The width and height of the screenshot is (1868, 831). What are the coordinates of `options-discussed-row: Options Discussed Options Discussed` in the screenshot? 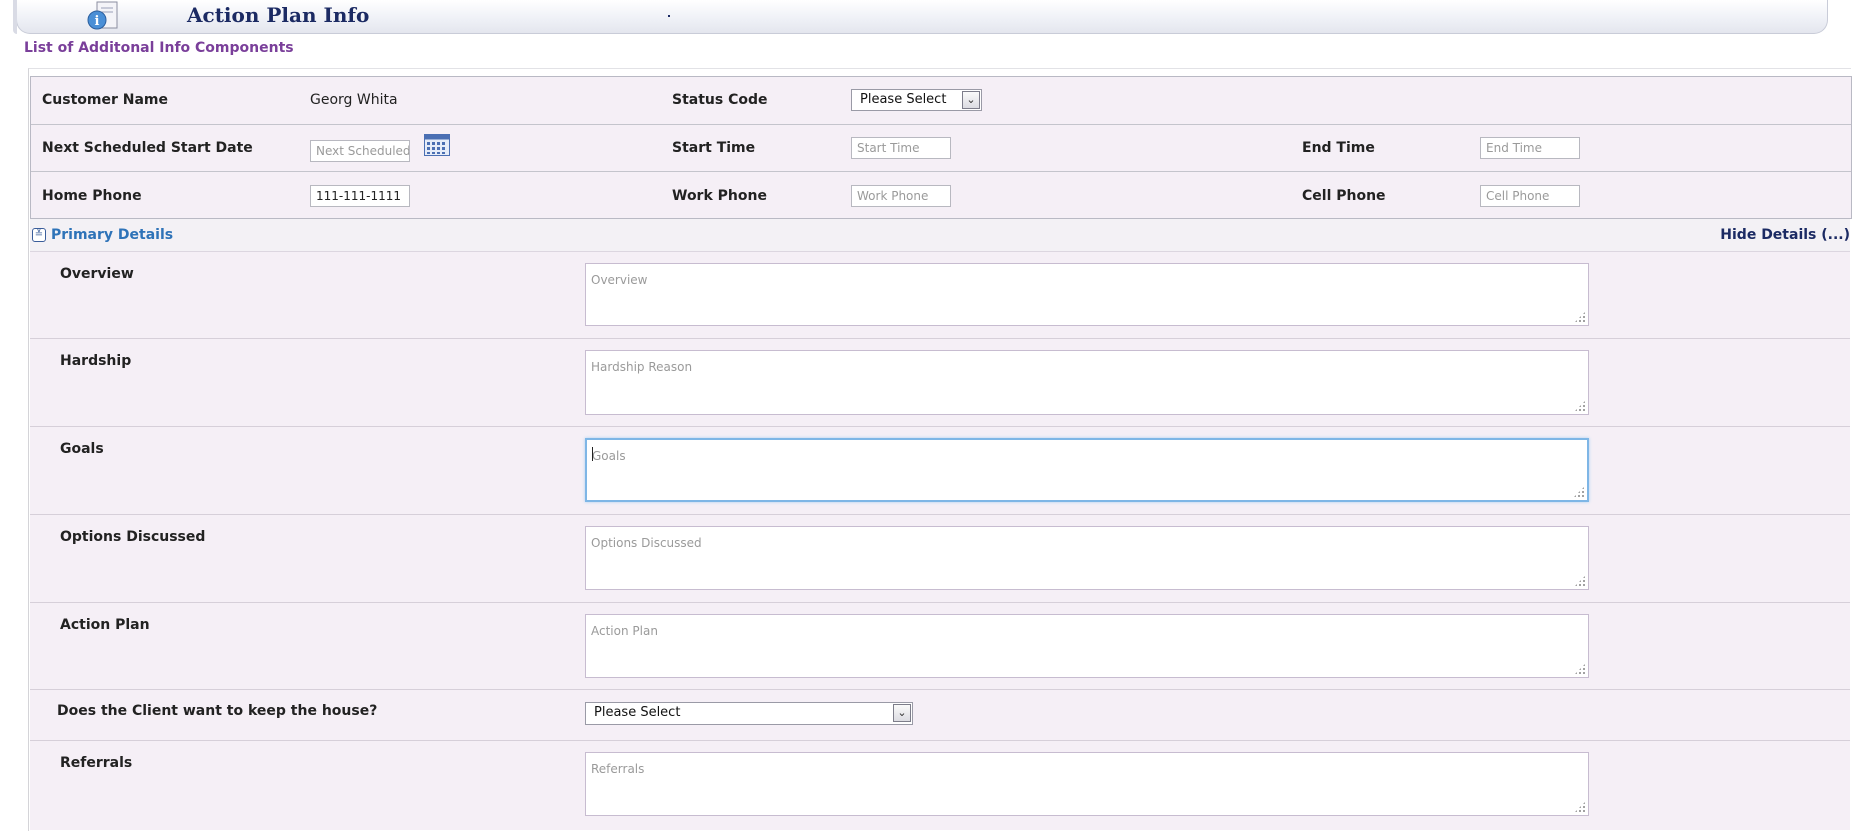 It's located at (940, 559).